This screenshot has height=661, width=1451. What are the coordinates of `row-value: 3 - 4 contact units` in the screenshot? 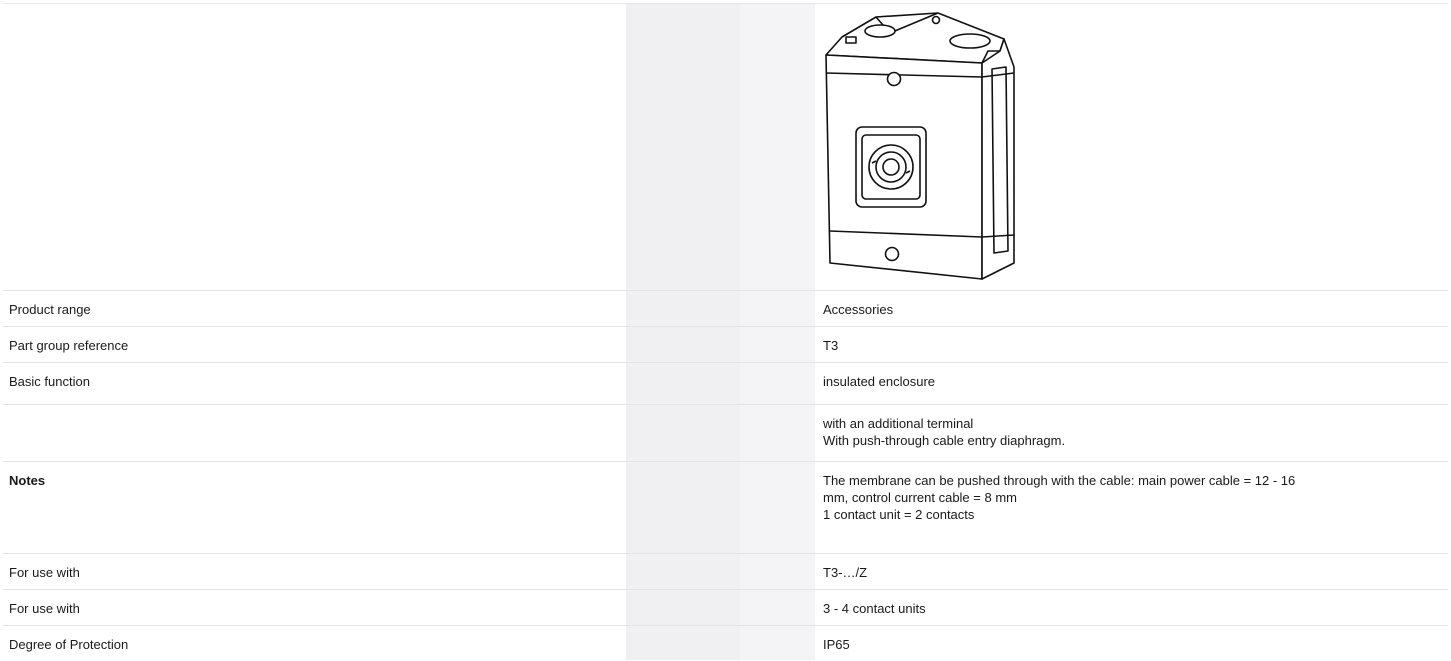 It's located at (874, 608).